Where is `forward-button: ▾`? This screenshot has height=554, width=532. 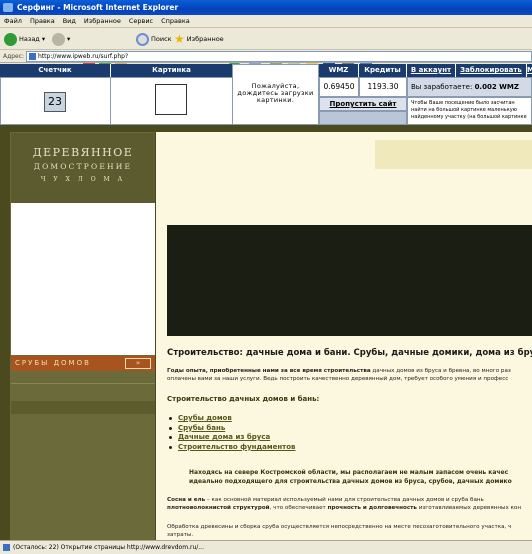 forward-button: ▾ is located at coordinates (61, 39).